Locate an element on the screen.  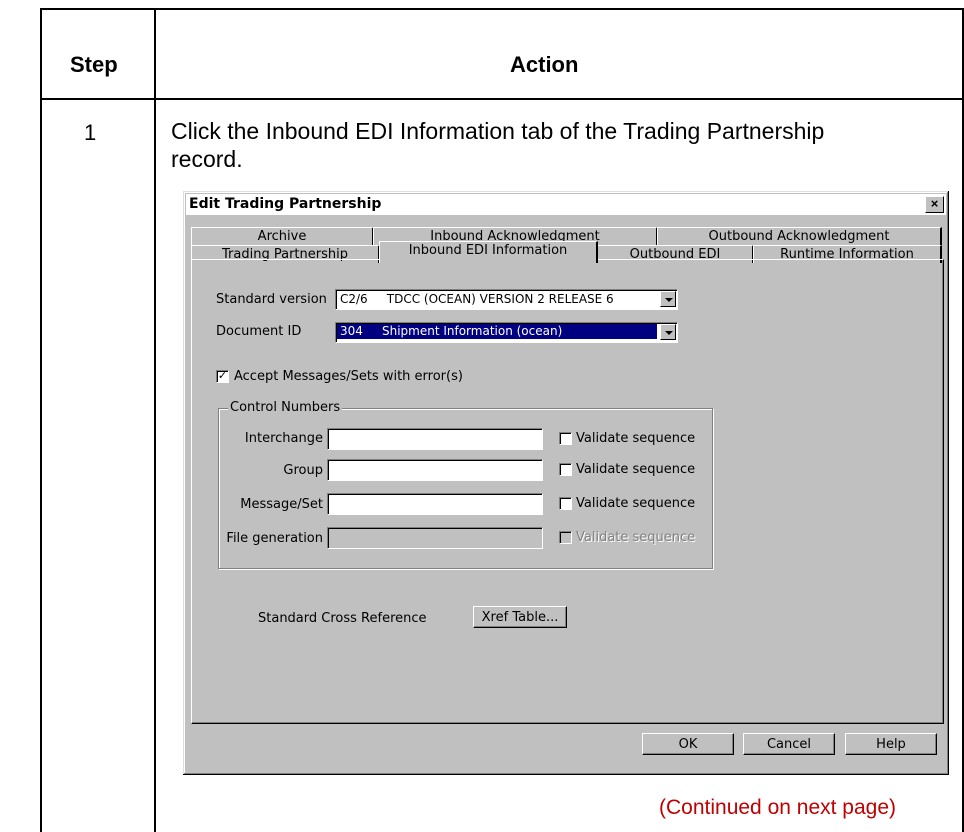
file-generation-input is located at coordinates (435, 538).